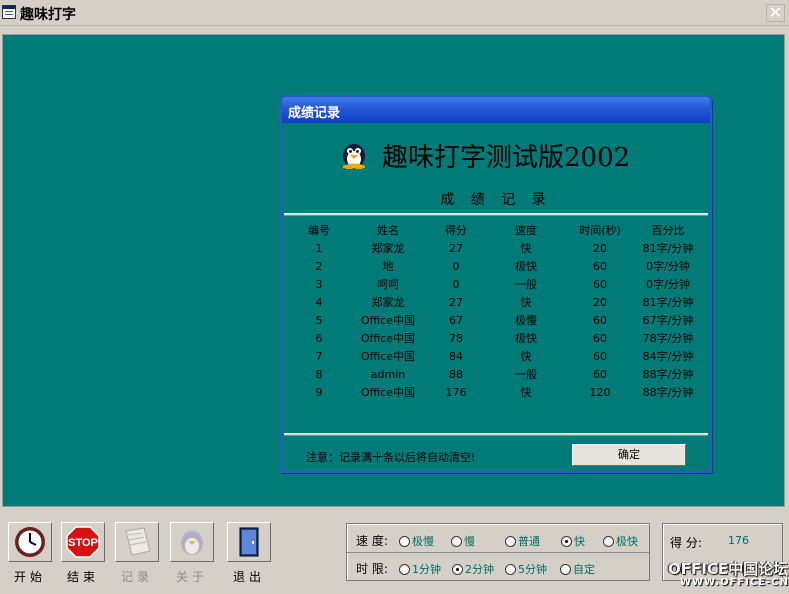 Image resolution: width=789 pixels, height=594 pixels. I want to click on time-limit-option-label: 自定, so click(584, 569).